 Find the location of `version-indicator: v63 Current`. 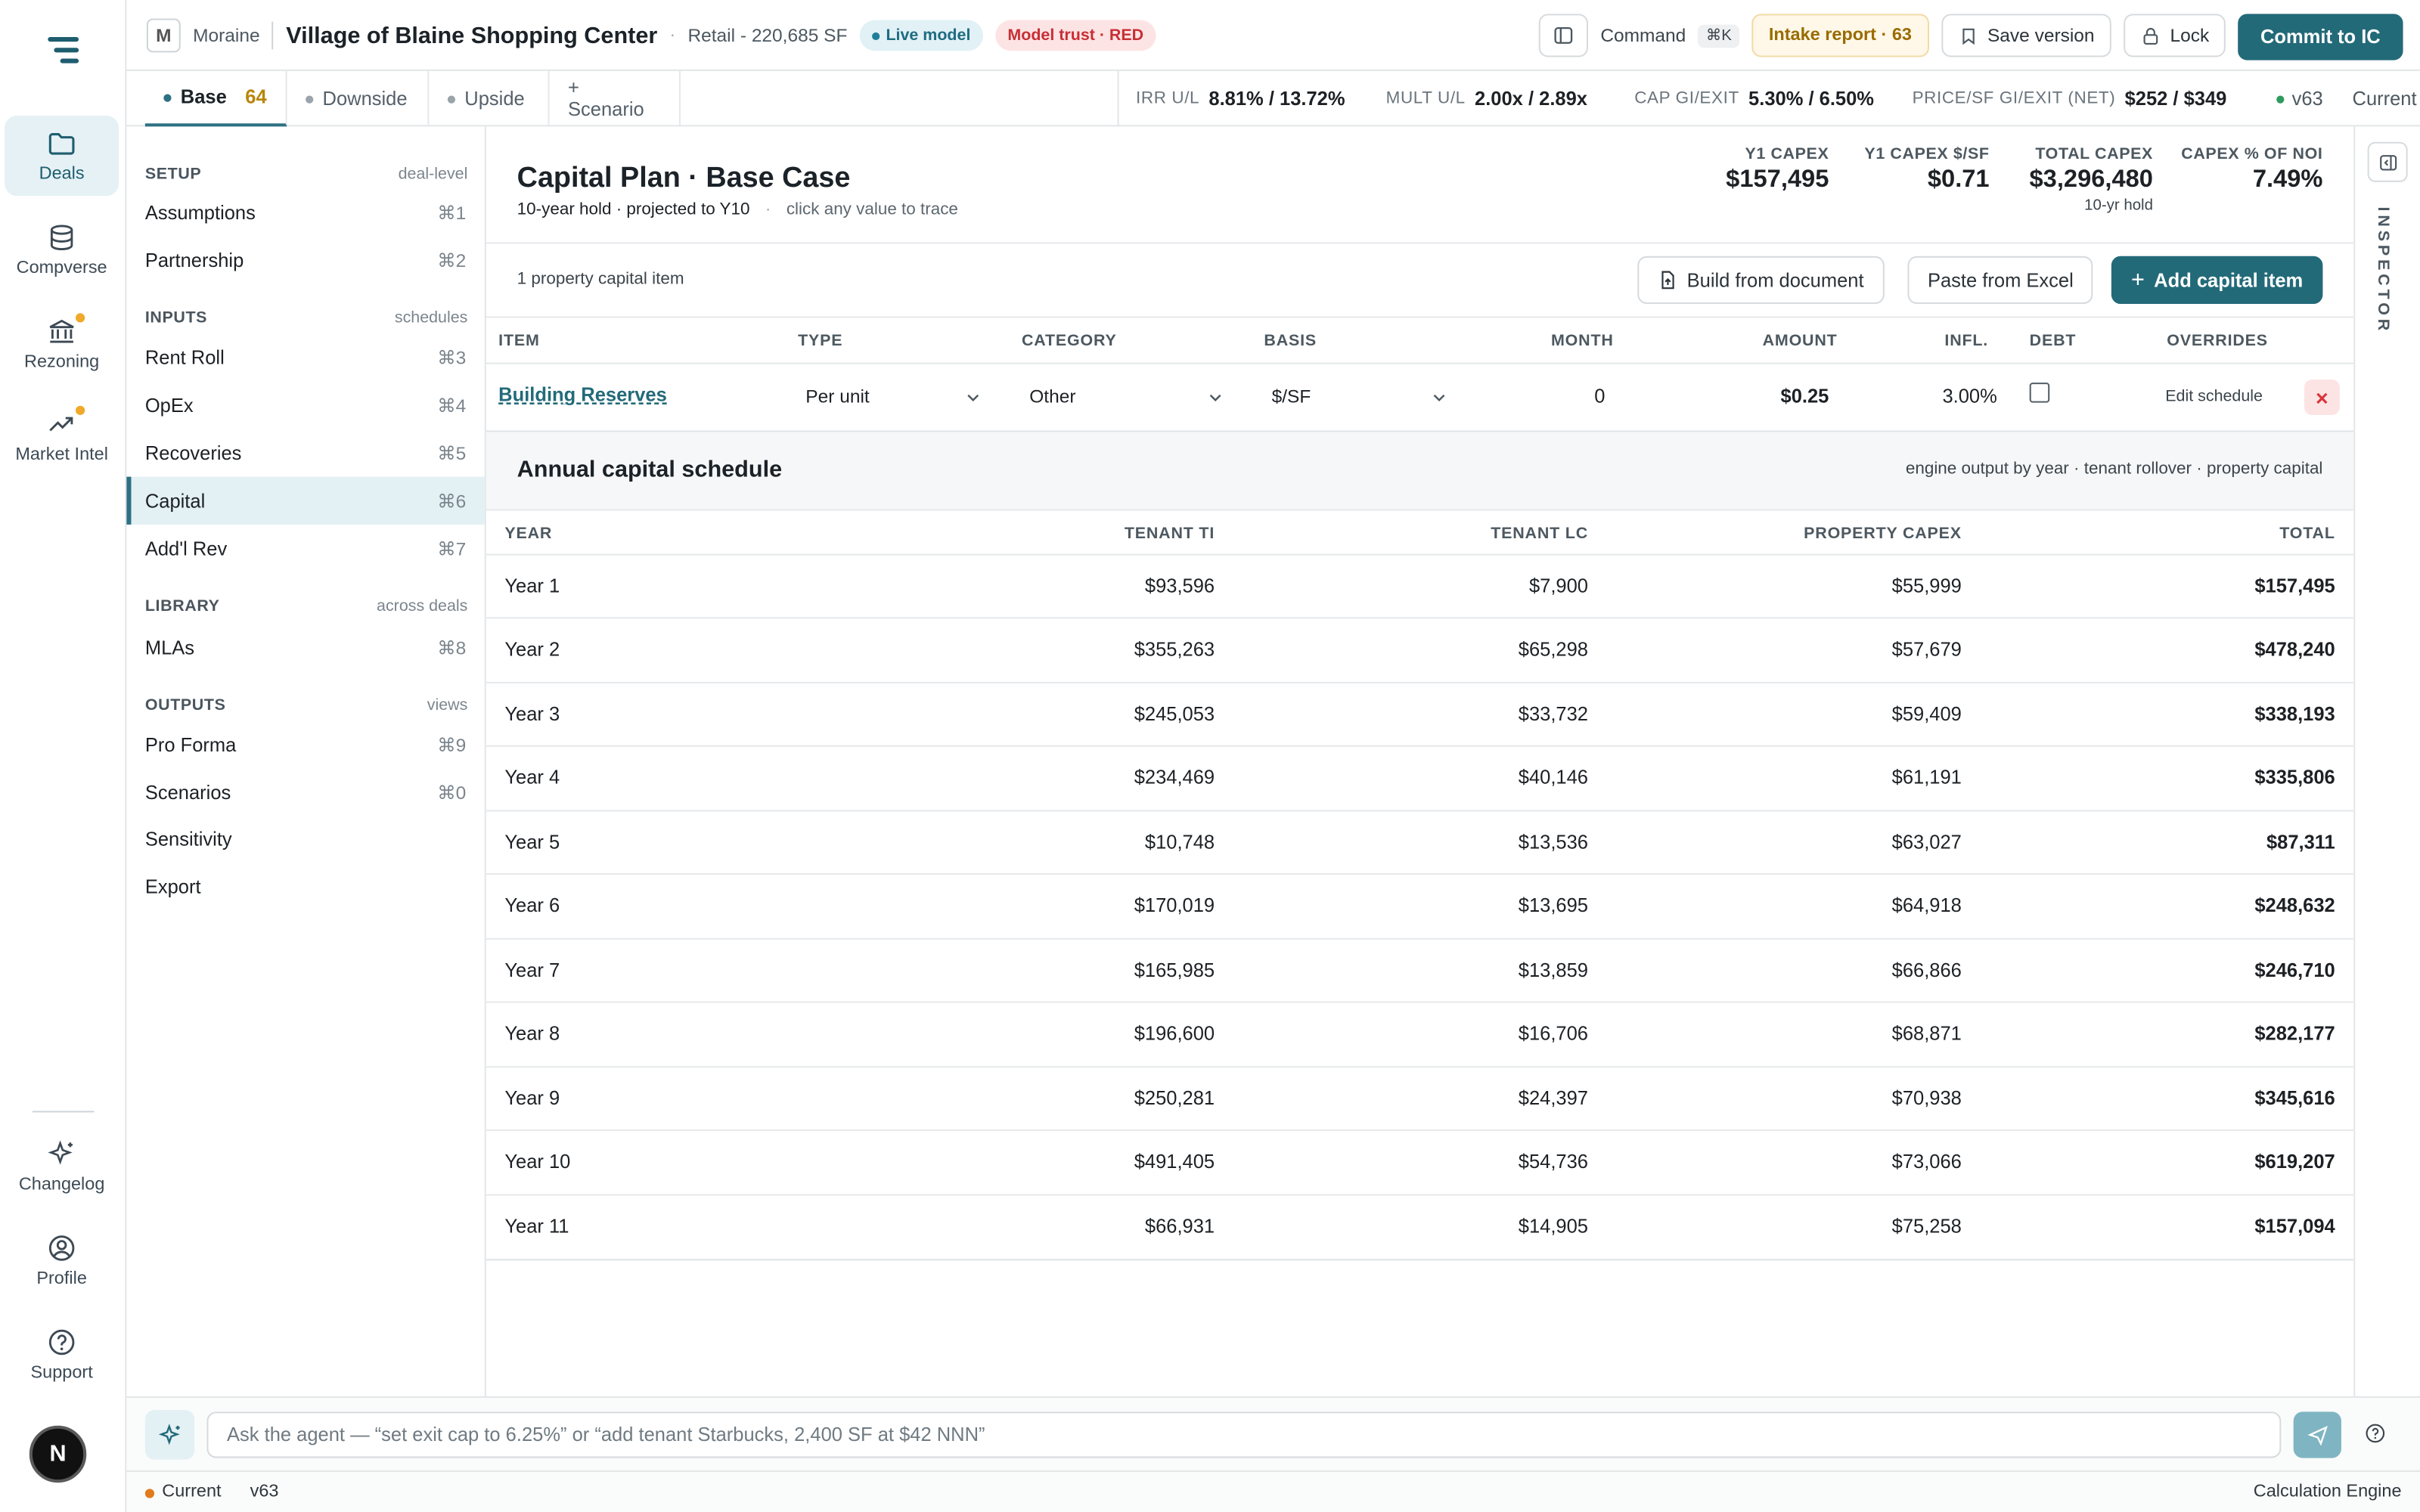

version-indicator: v63 Current is located at coordinates (2346, 98).